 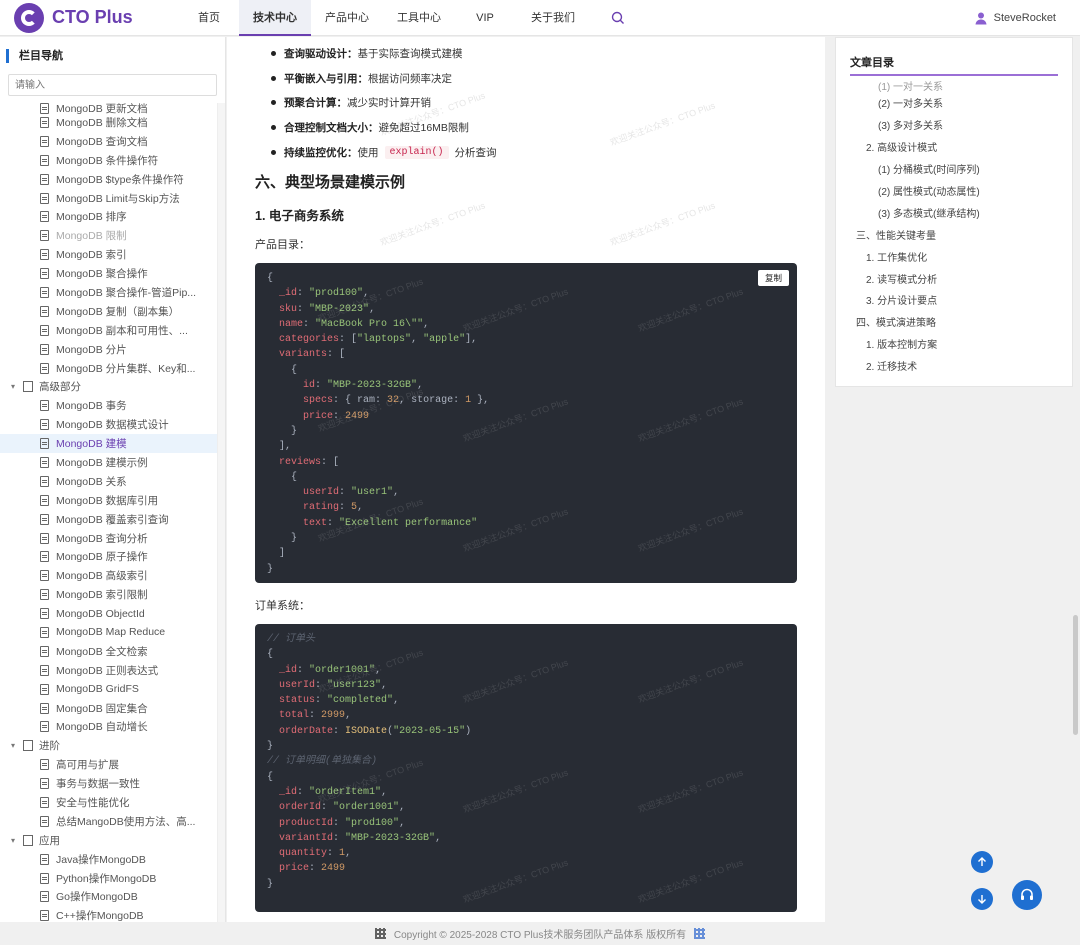 What do you see at coordinates (101, 859) in the screenshot?
I see `sidebar-item-label: Java操作MongoDB` at bounding box center [101, 859].